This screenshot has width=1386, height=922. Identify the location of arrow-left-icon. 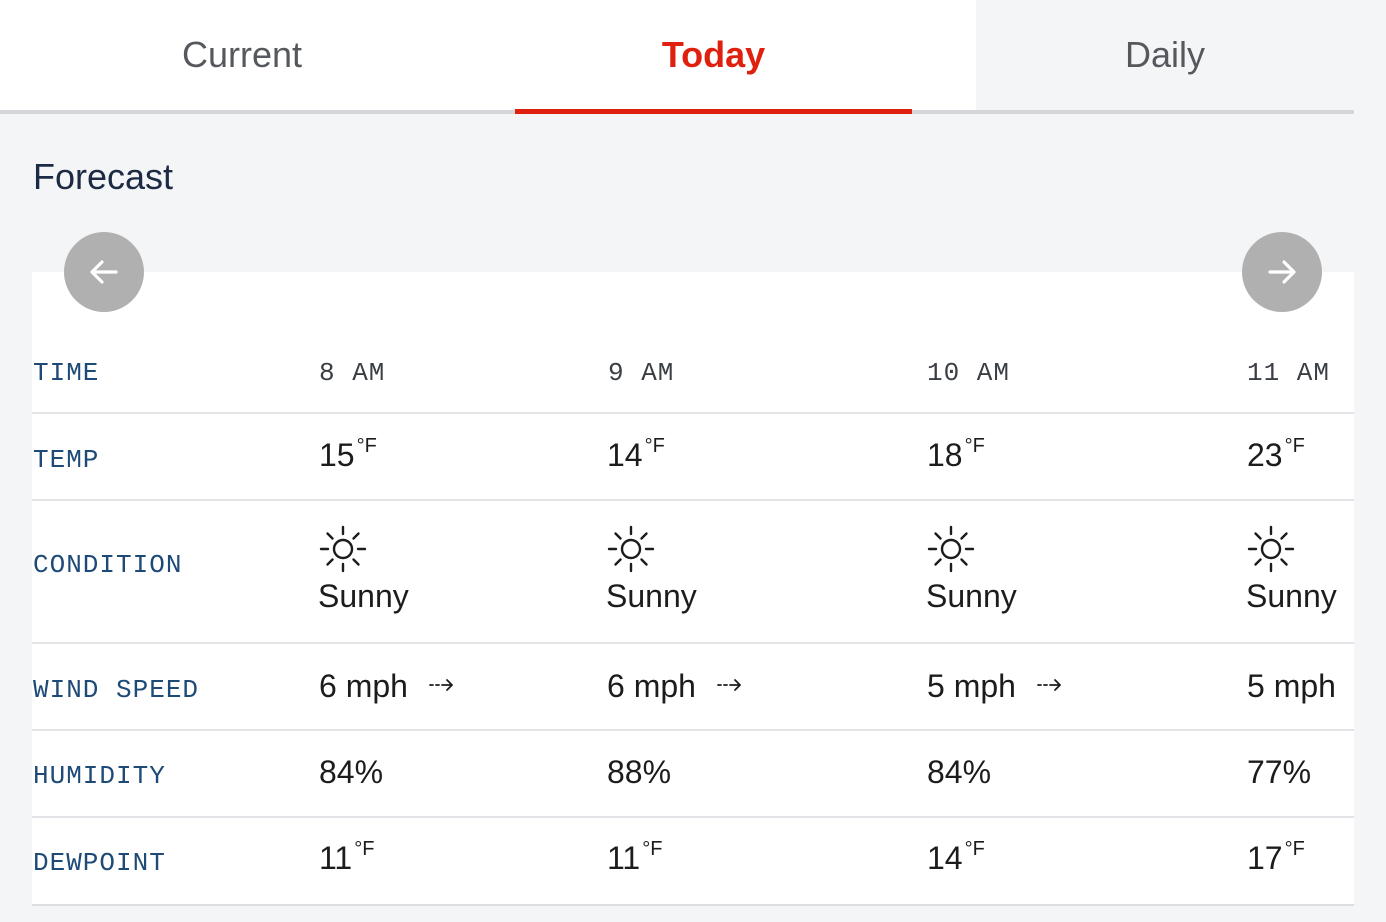
(104, 272).